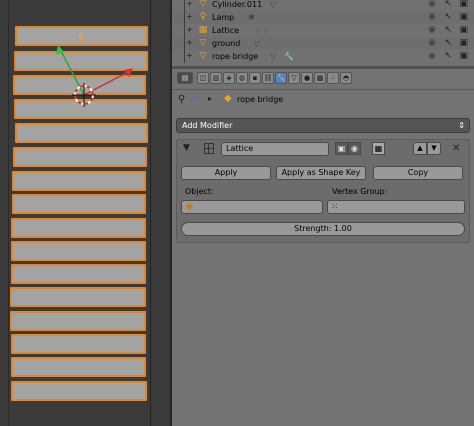  Describe the element at coordinates (323, 125) in the screenshot. I see `add-modifier-dropdown: Add Modifier ⇕` at that location.